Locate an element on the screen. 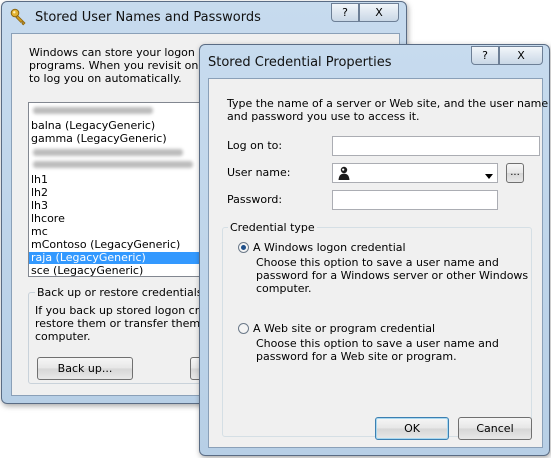 Image resolution: width=551 pixels, height=458 pixels. web-credential-radio is located at coordinates (243, 328).